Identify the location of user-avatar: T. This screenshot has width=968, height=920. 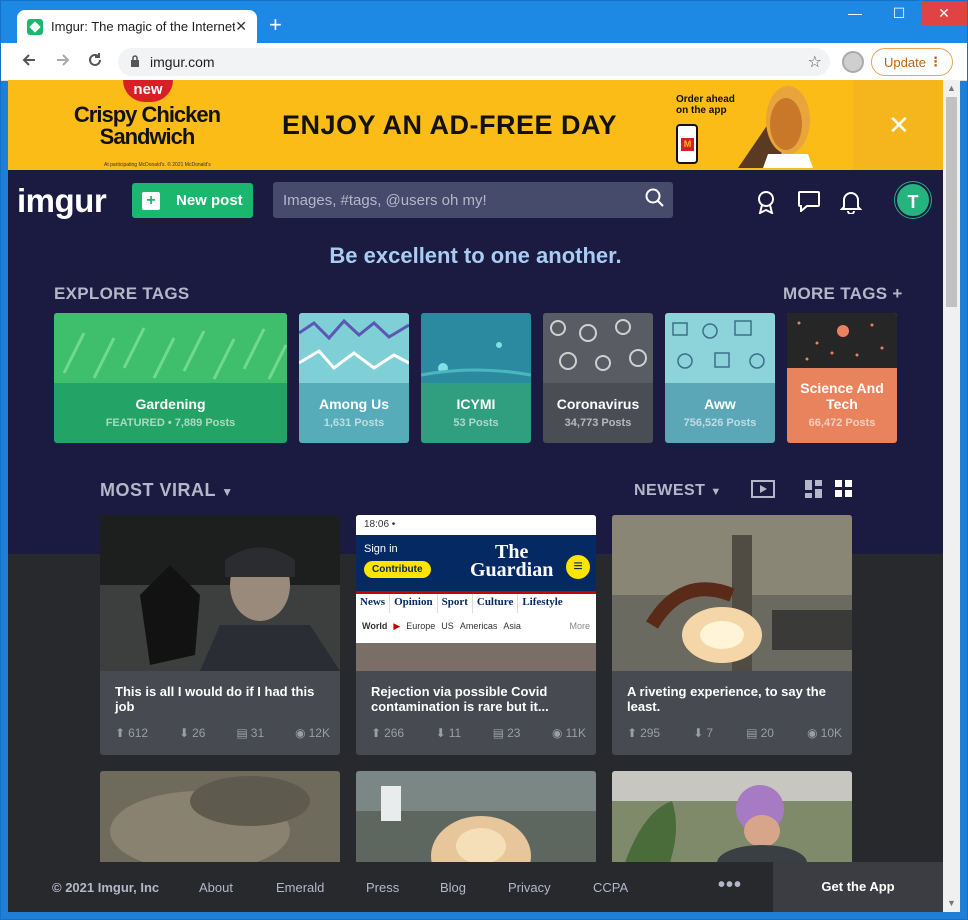
(913, 200).